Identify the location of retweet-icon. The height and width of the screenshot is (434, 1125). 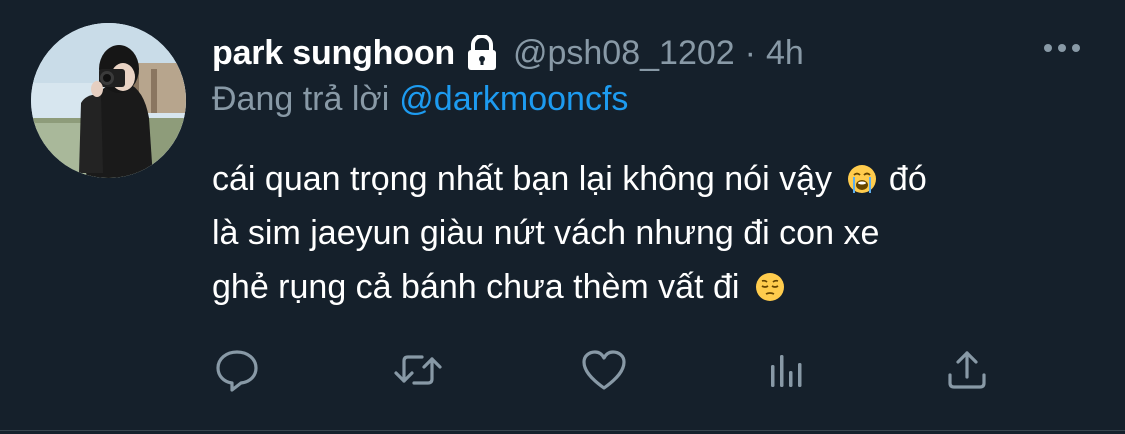
(418, 372).